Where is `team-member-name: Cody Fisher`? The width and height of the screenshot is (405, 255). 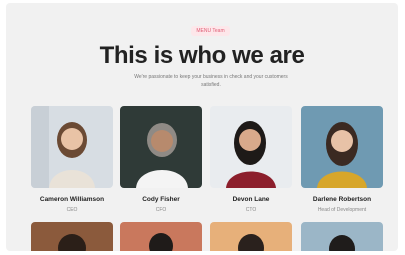
team-member-name: Cody Fisher is located at coordinates (161, 199).